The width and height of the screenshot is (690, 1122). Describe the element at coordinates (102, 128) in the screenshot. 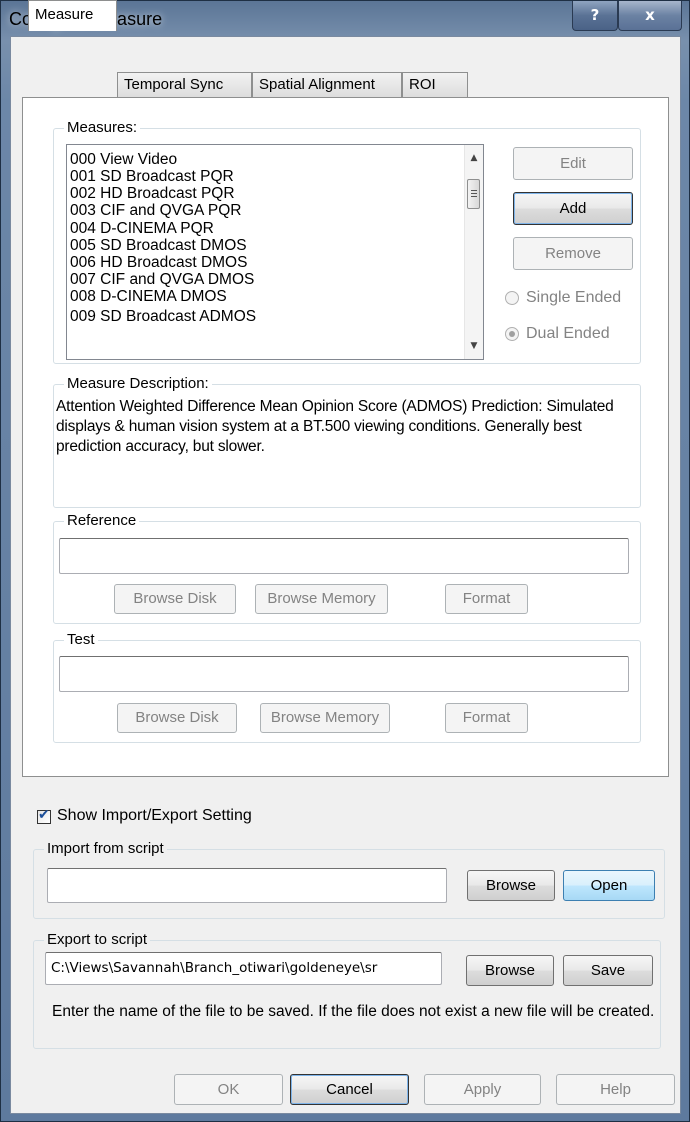

I see `measures-group-label: Measures:` at that location.